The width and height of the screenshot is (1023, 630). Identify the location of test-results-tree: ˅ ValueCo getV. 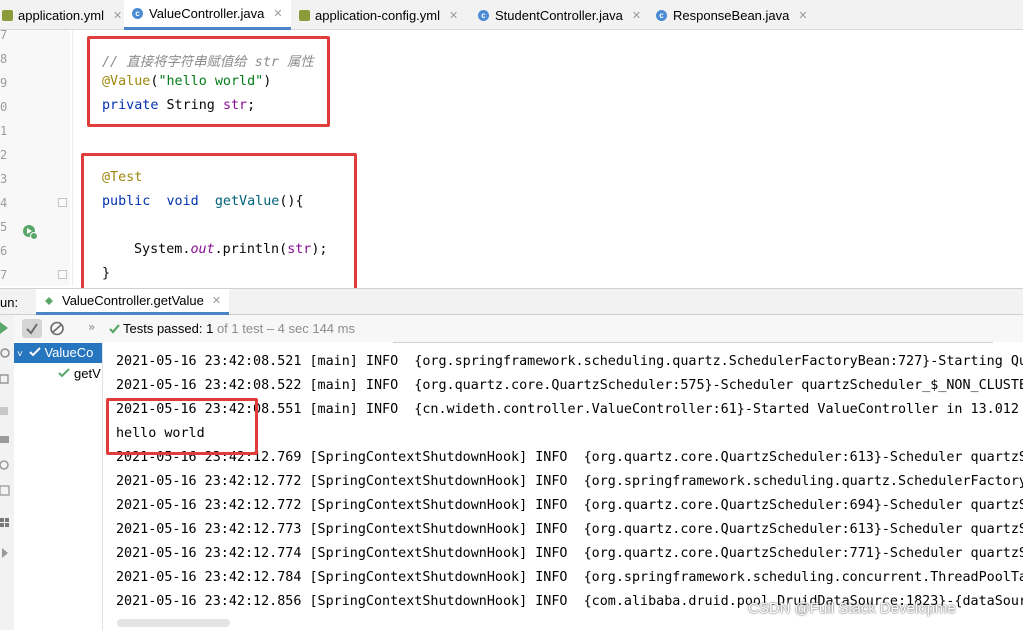
(58, 486).